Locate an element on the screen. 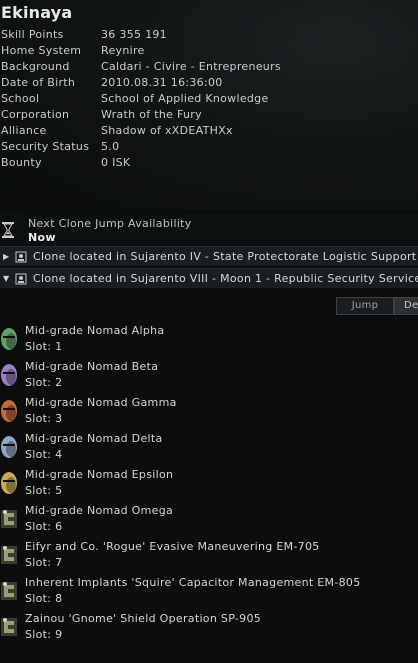 The image size is (418, 663). implant-row: Mid-grade Nomad Delta Slot: 4 is located at coordinates (209, 447).